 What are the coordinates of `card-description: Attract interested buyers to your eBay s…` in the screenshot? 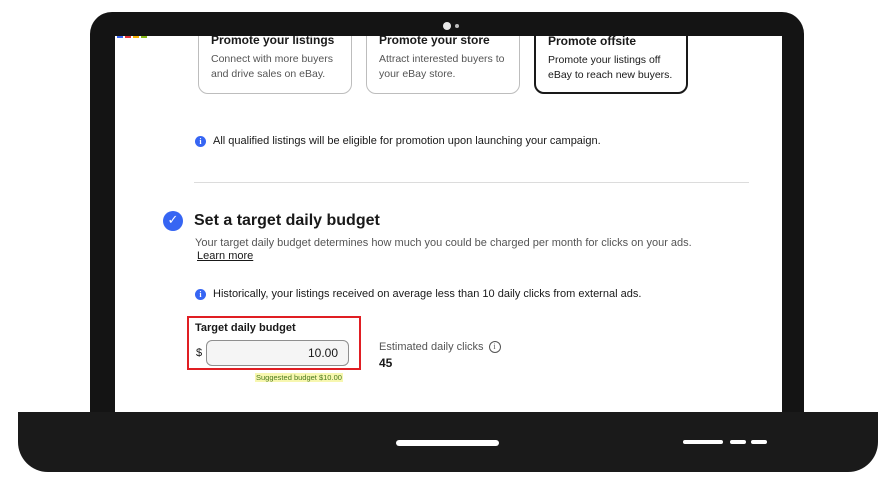 It's located at (443, 67).